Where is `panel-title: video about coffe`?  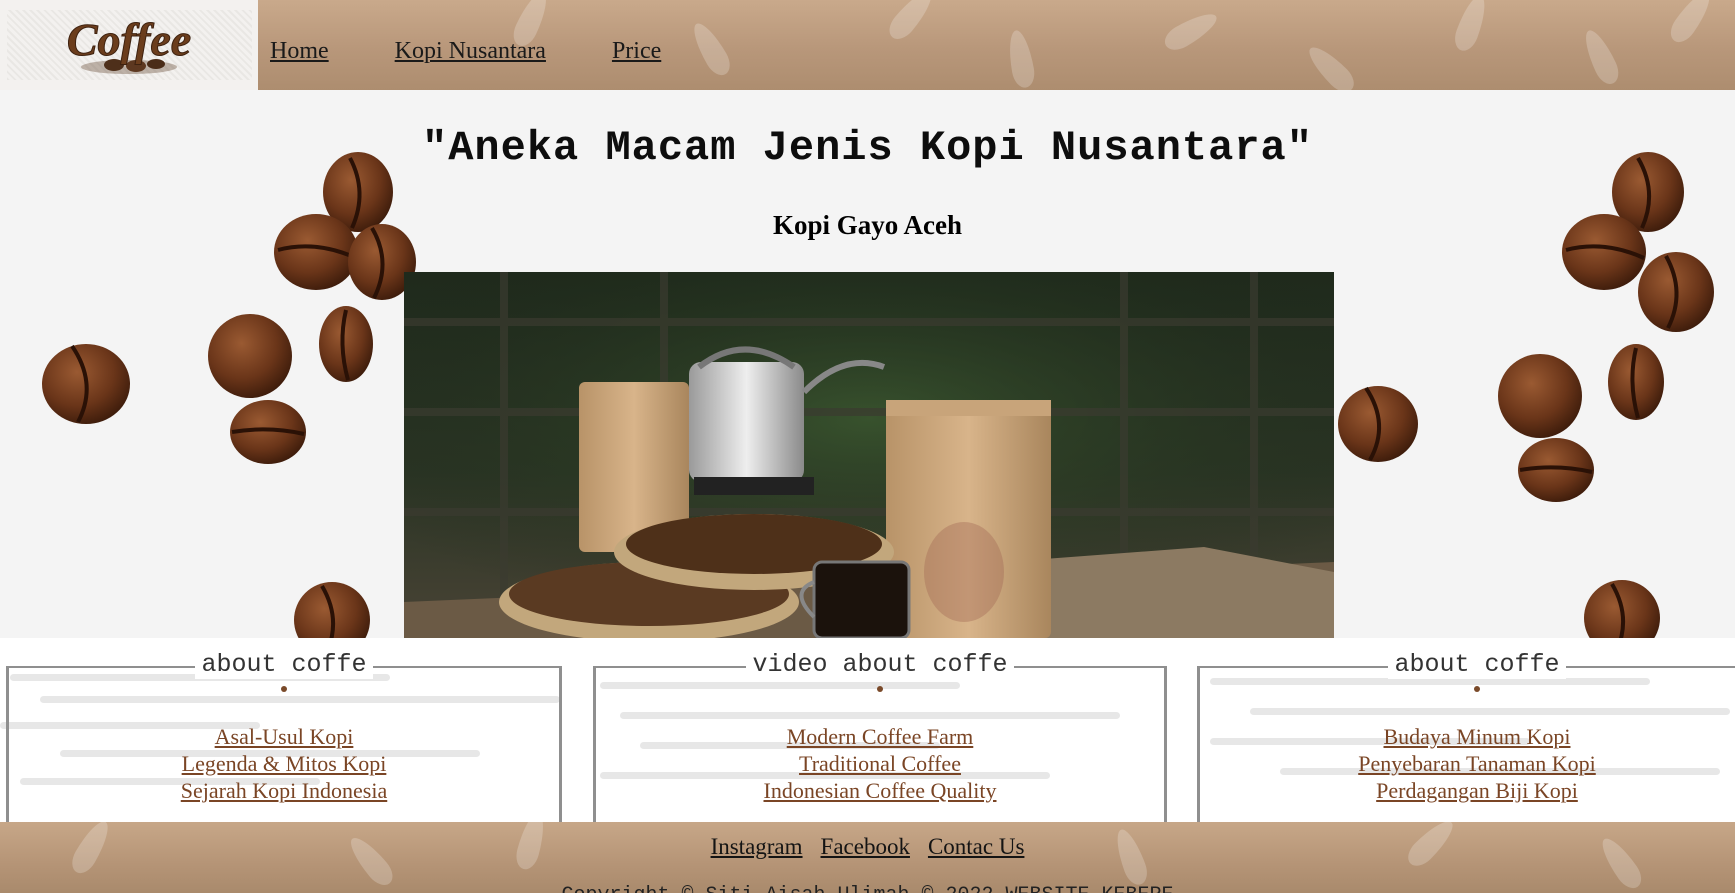
panel-title: video about coffe is located at coordinates (880, 664).